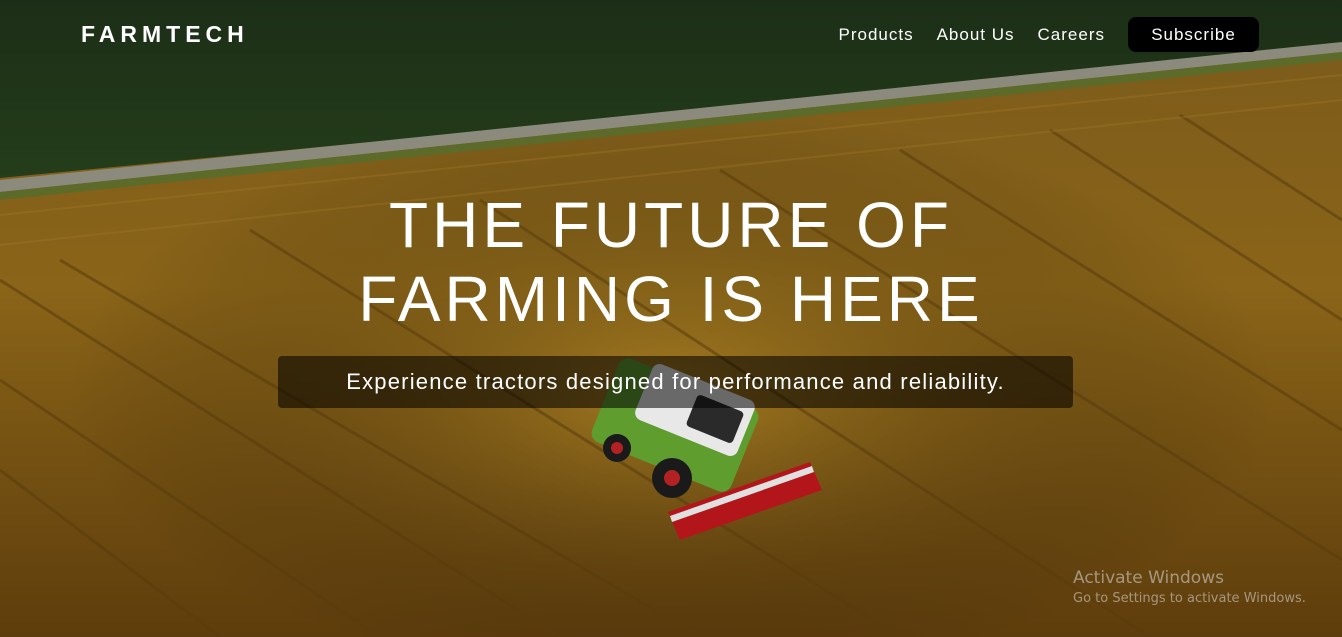 The image size is (1342, 637). I want to click on nav-links: Products About Us Careers Subscribe, so click(1037, 34).